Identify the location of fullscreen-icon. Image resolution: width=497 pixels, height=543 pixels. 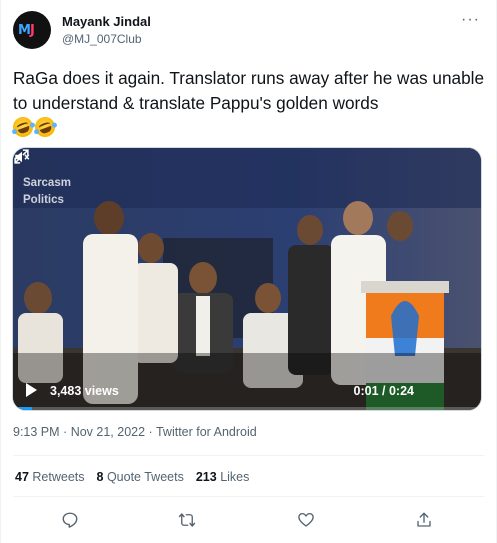
(21, 156).